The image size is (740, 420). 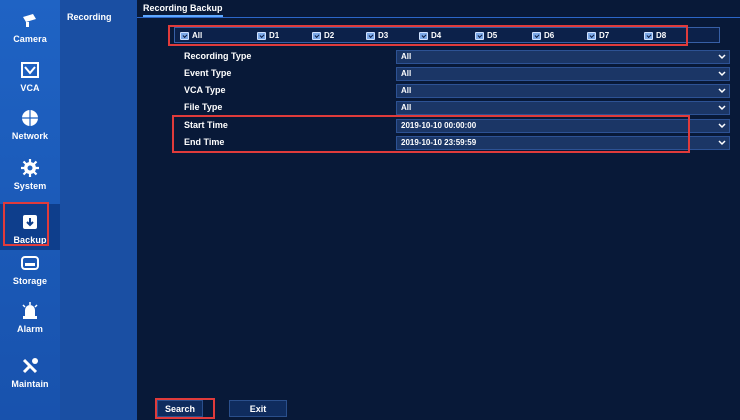 I want to click on recording-type-label: Recording Type, so click(x=218, y=56).